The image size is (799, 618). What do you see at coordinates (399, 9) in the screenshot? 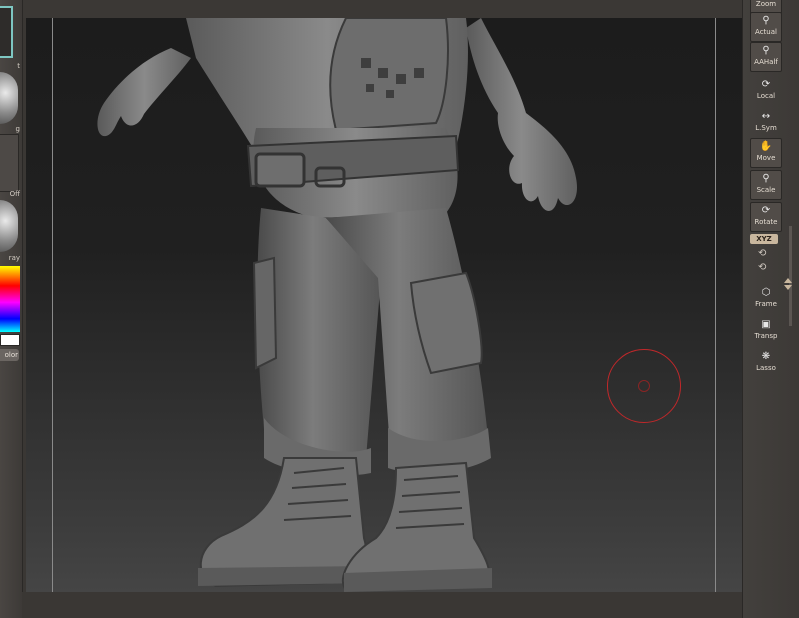
I see `top-bar` at bounding box center [399, 9].